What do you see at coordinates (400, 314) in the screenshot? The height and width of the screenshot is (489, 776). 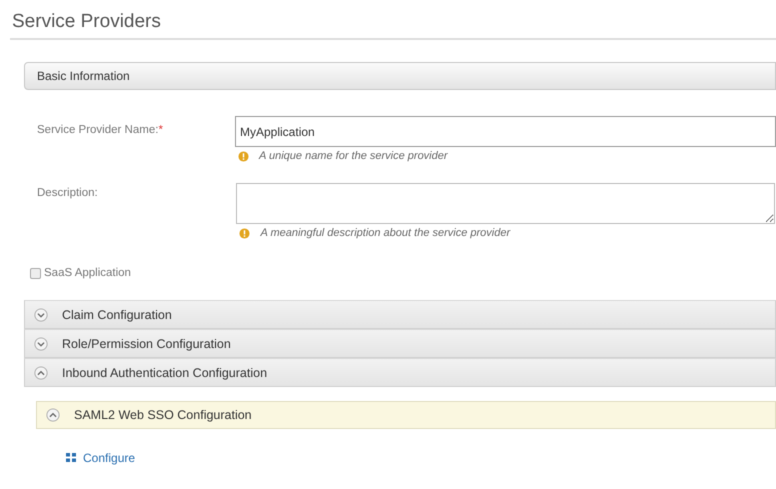 I see `section-header: Claim Configuration` at bounding box center [400, 314].